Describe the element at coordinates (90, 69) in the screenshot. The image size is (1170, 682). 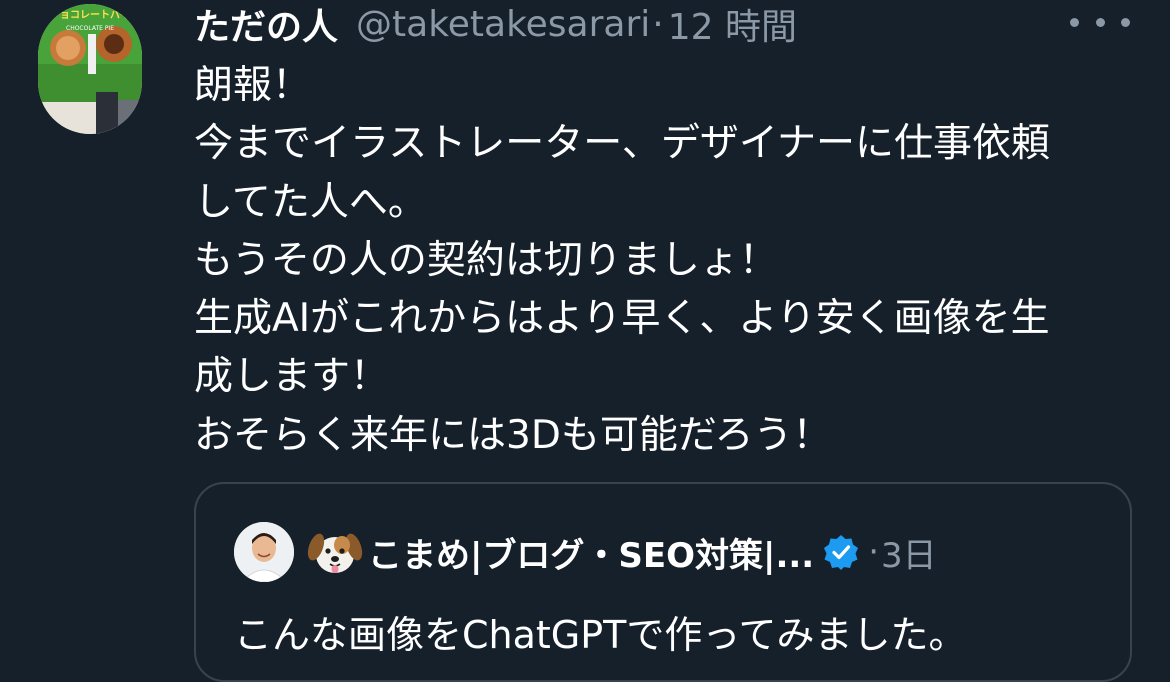
I see `author-avatar: チョコレートパイ CHOCOLATE PIE` at that location.